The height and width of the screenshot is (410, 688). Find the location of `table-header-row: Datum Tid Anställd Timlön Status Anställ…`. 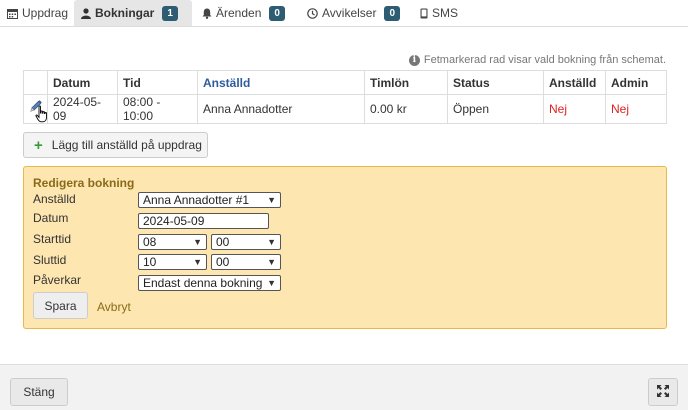

table-header-row: Datum Tid Anställd Timlön Status Anställ… is located at coordinates (345, 82).